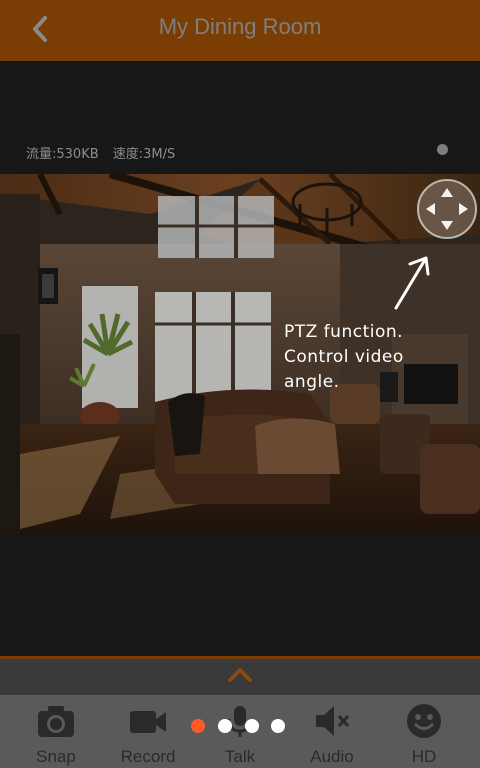  What do you see at coordinates (240, 675) in the screenshot?
I see `chevron-up-icon` at bounding box center [240, 675].